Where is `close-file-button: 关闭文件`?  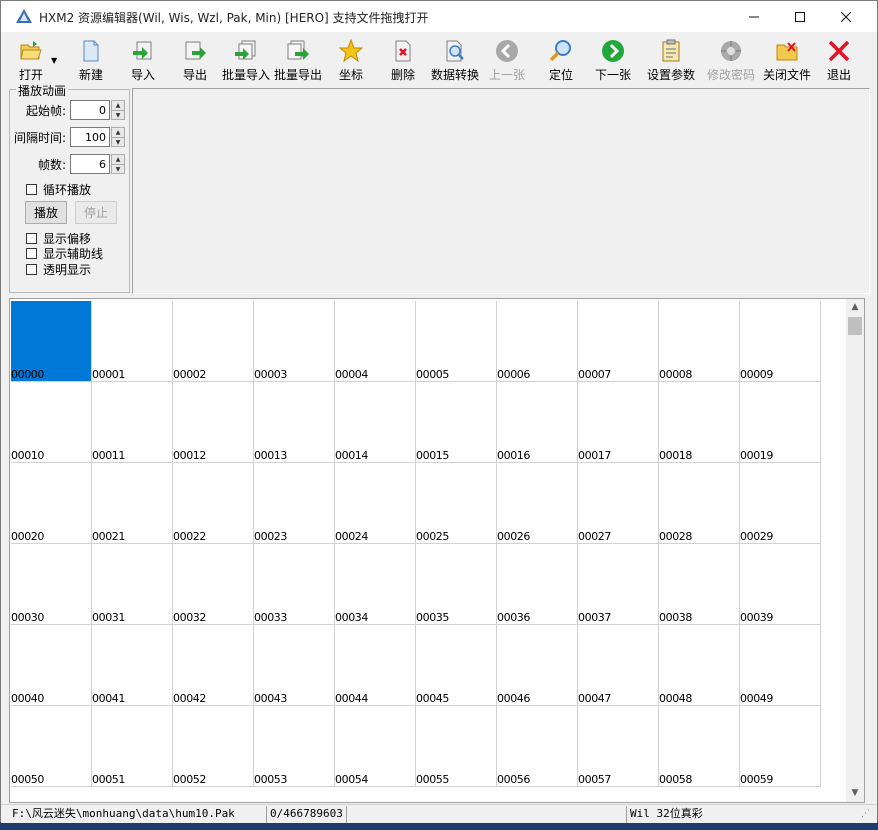 close-file-button: 关闭文件 is located at coordinates (787, 59).